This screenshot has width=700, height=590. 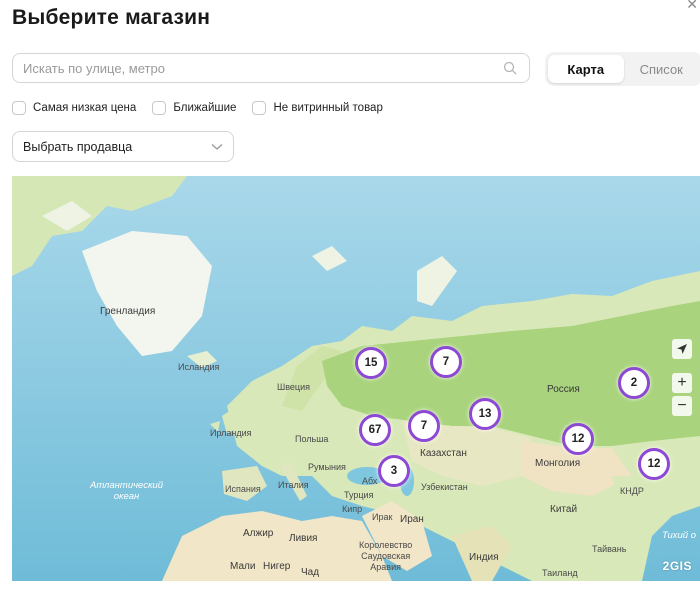 I want to click on seller-select: Выбрать продавца, so click(x=123, y=146).